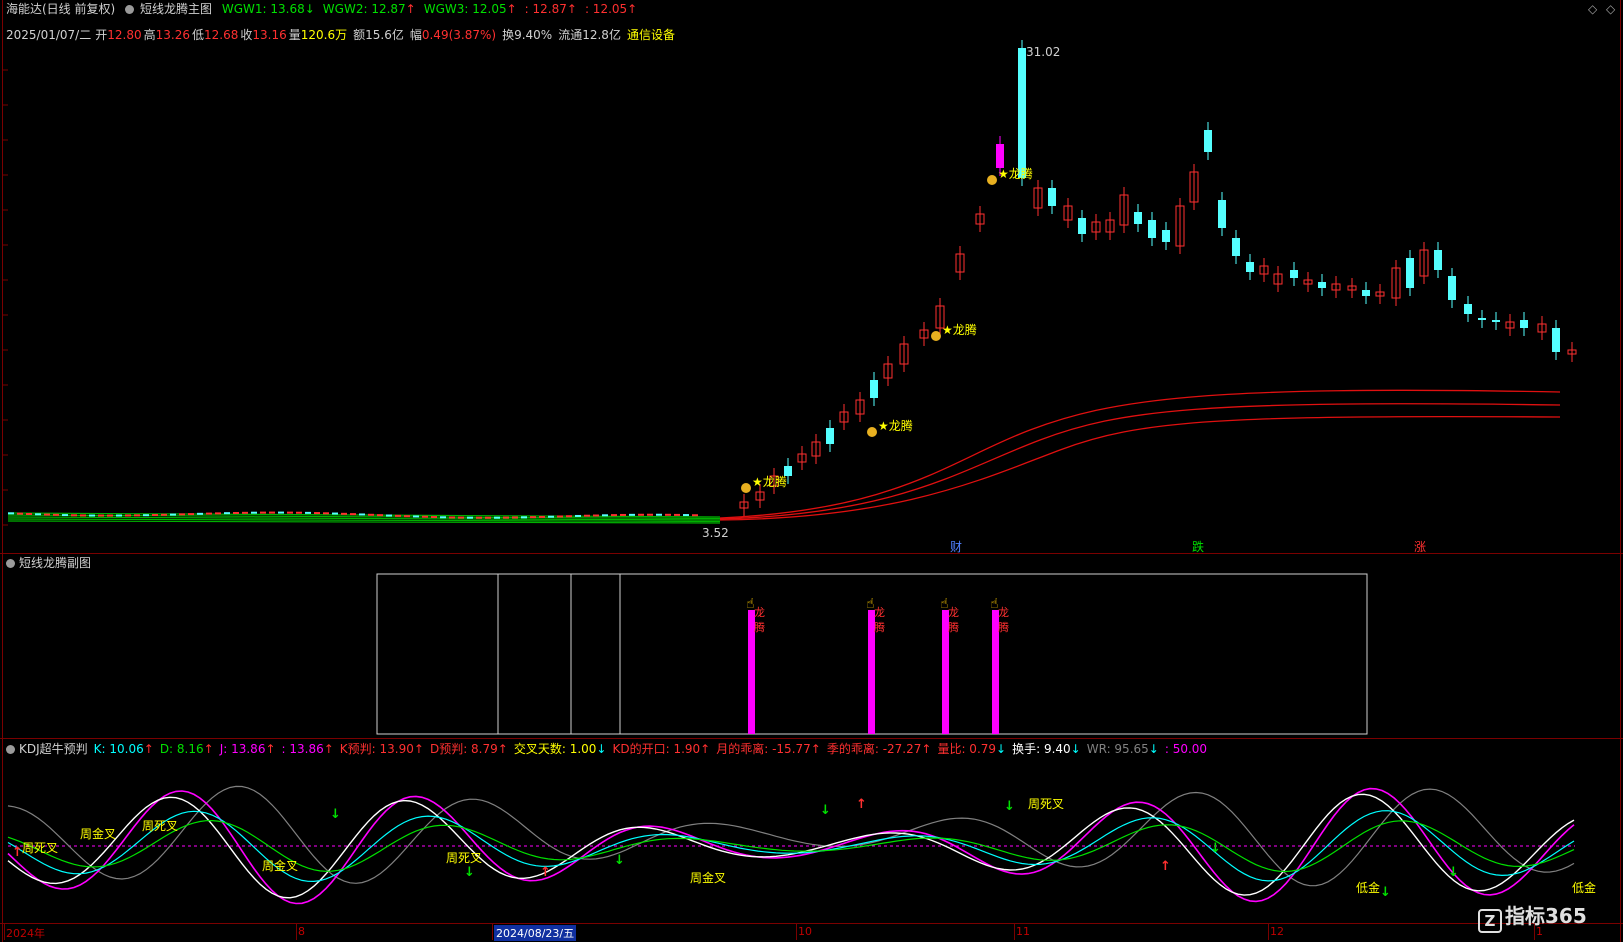 The image size is (1623, 942). What do you see at coordinates (176, 9) in the screenshot?
I see `indicator-name: 短线龙腾主图` at bounding box center [176, 9].